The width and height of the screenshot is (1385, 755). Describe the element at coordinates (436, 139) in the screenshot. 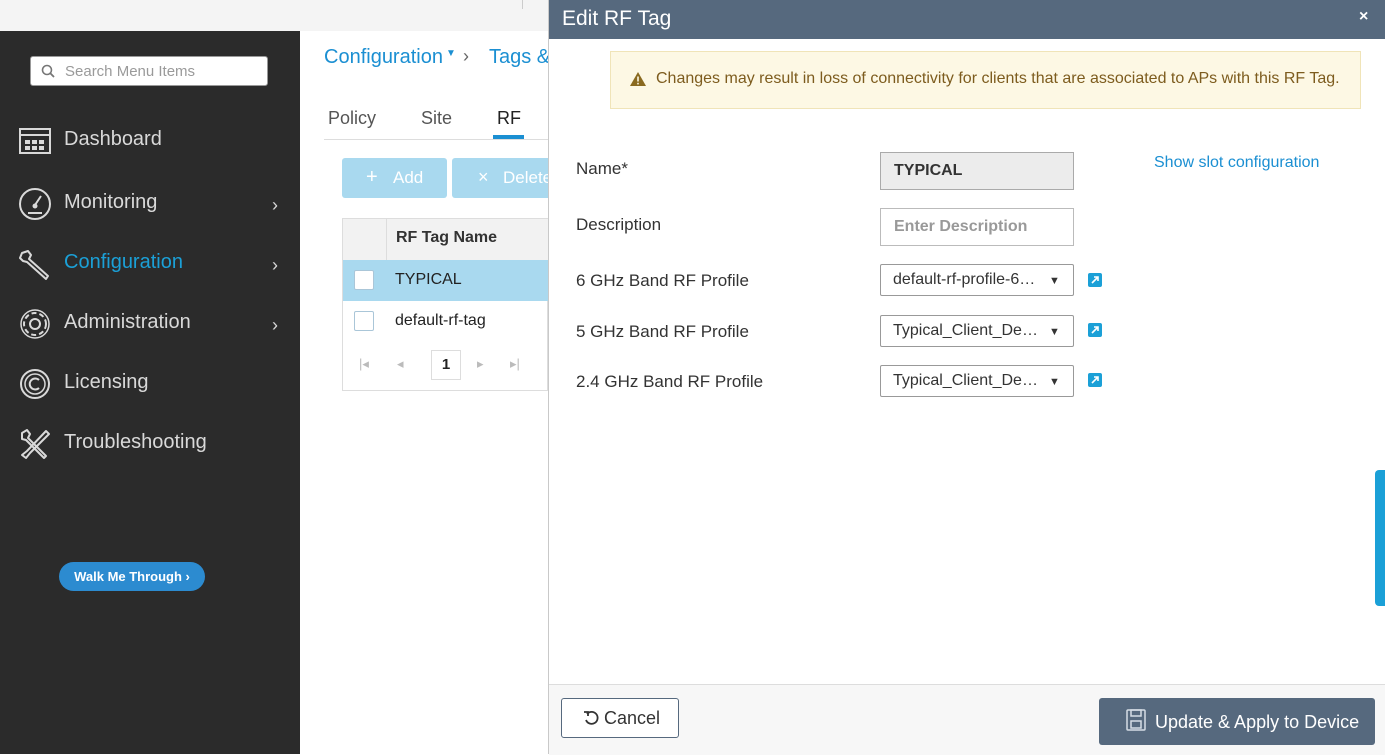

I see `tab-divider` at that location.